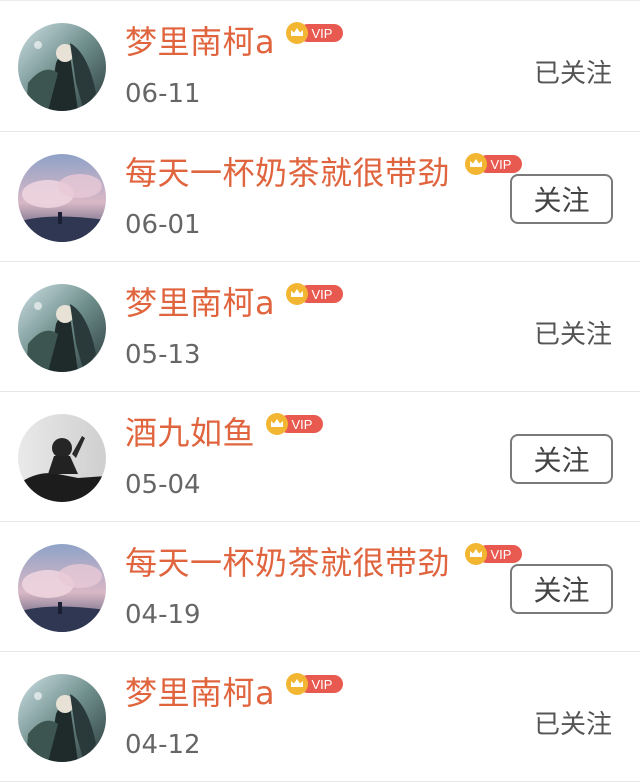 This screenshot has width=640, height=782. What do you see at coordinates (163, 94) in the screenshot?
I see `follow-date: 06-11` at bounding box center [163, 94].